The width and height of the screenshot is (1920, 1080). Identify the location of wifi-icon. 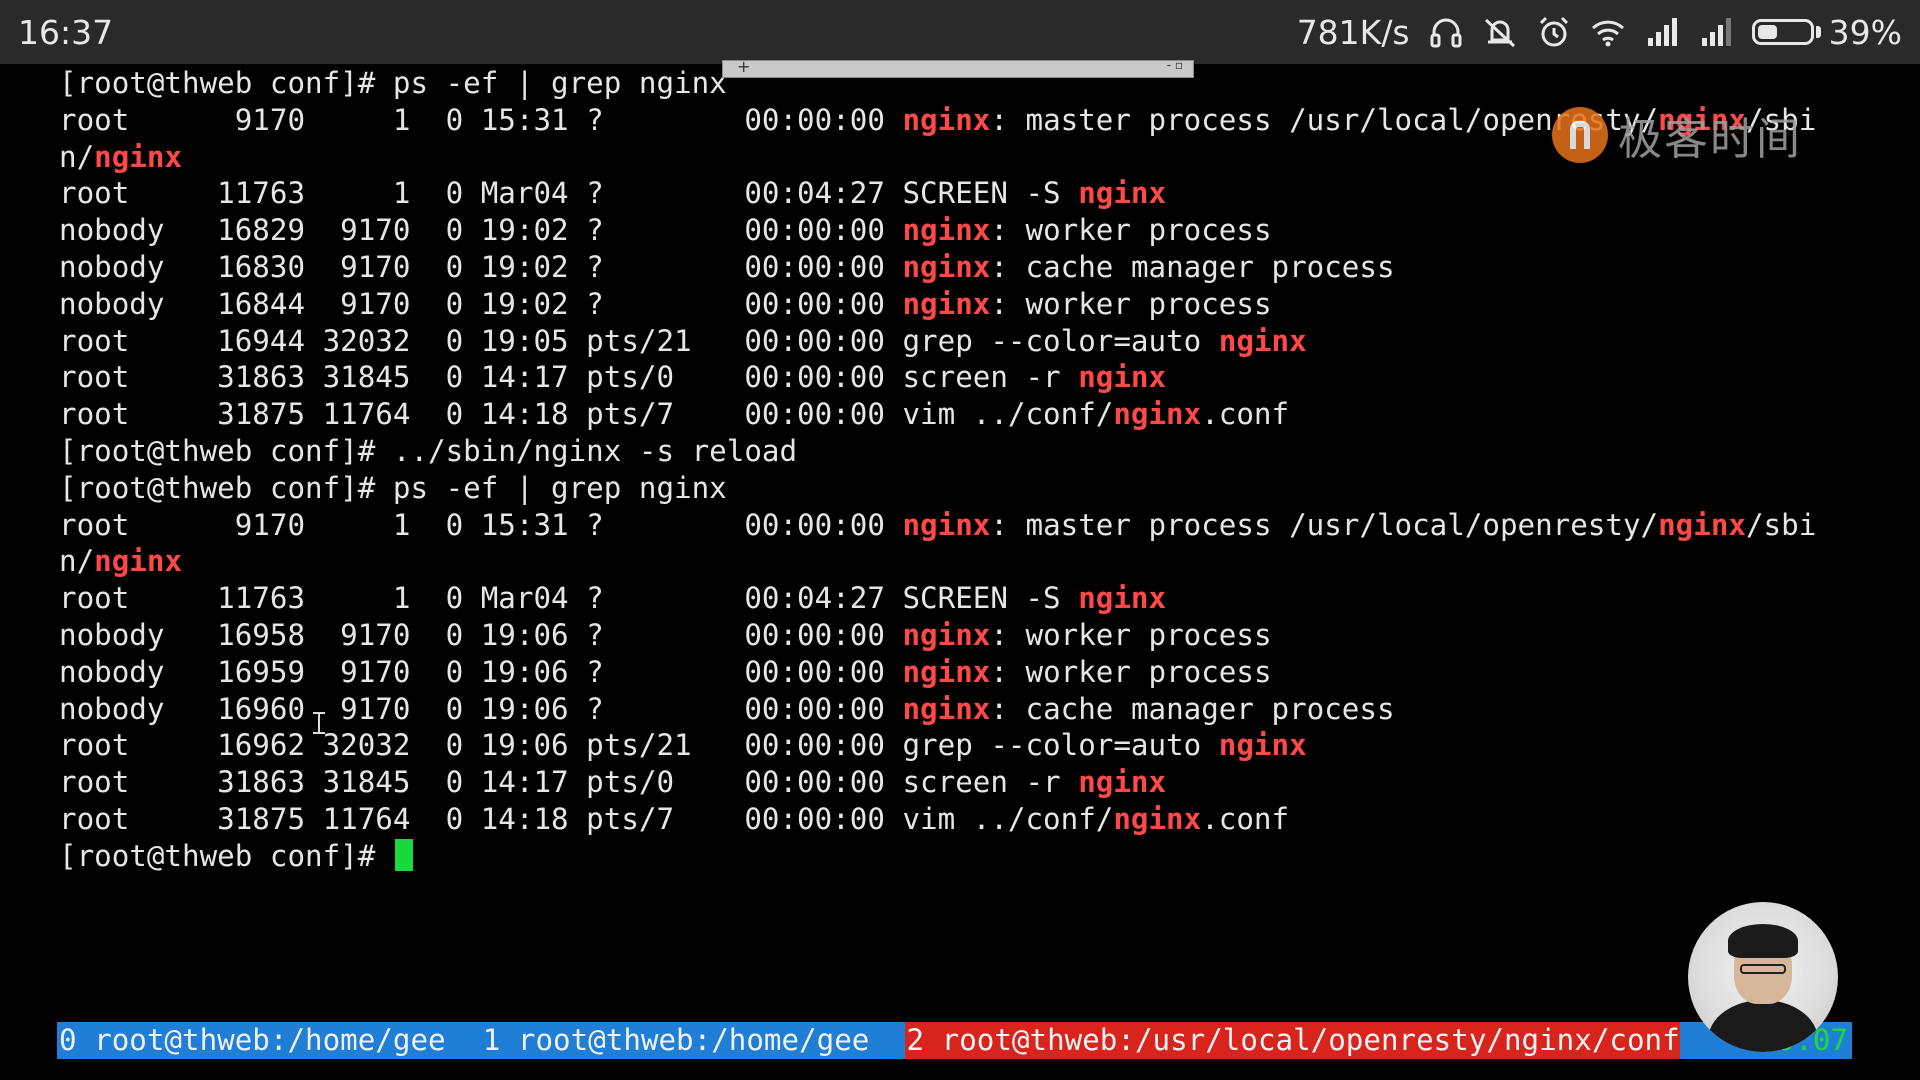
(1608, 32).